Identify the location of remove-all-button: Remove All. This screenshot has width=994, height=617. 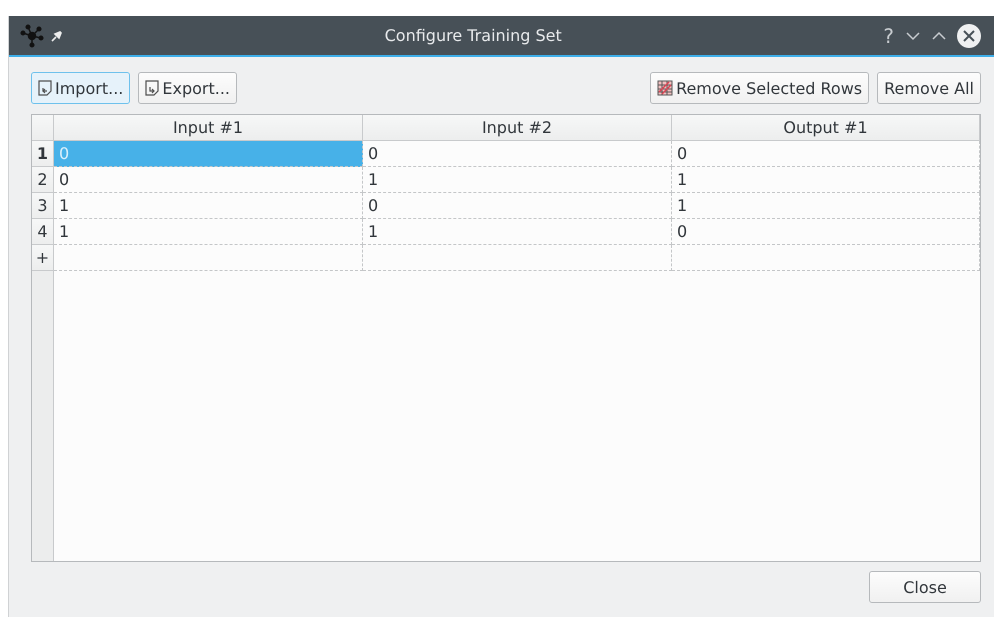
(929, 88).